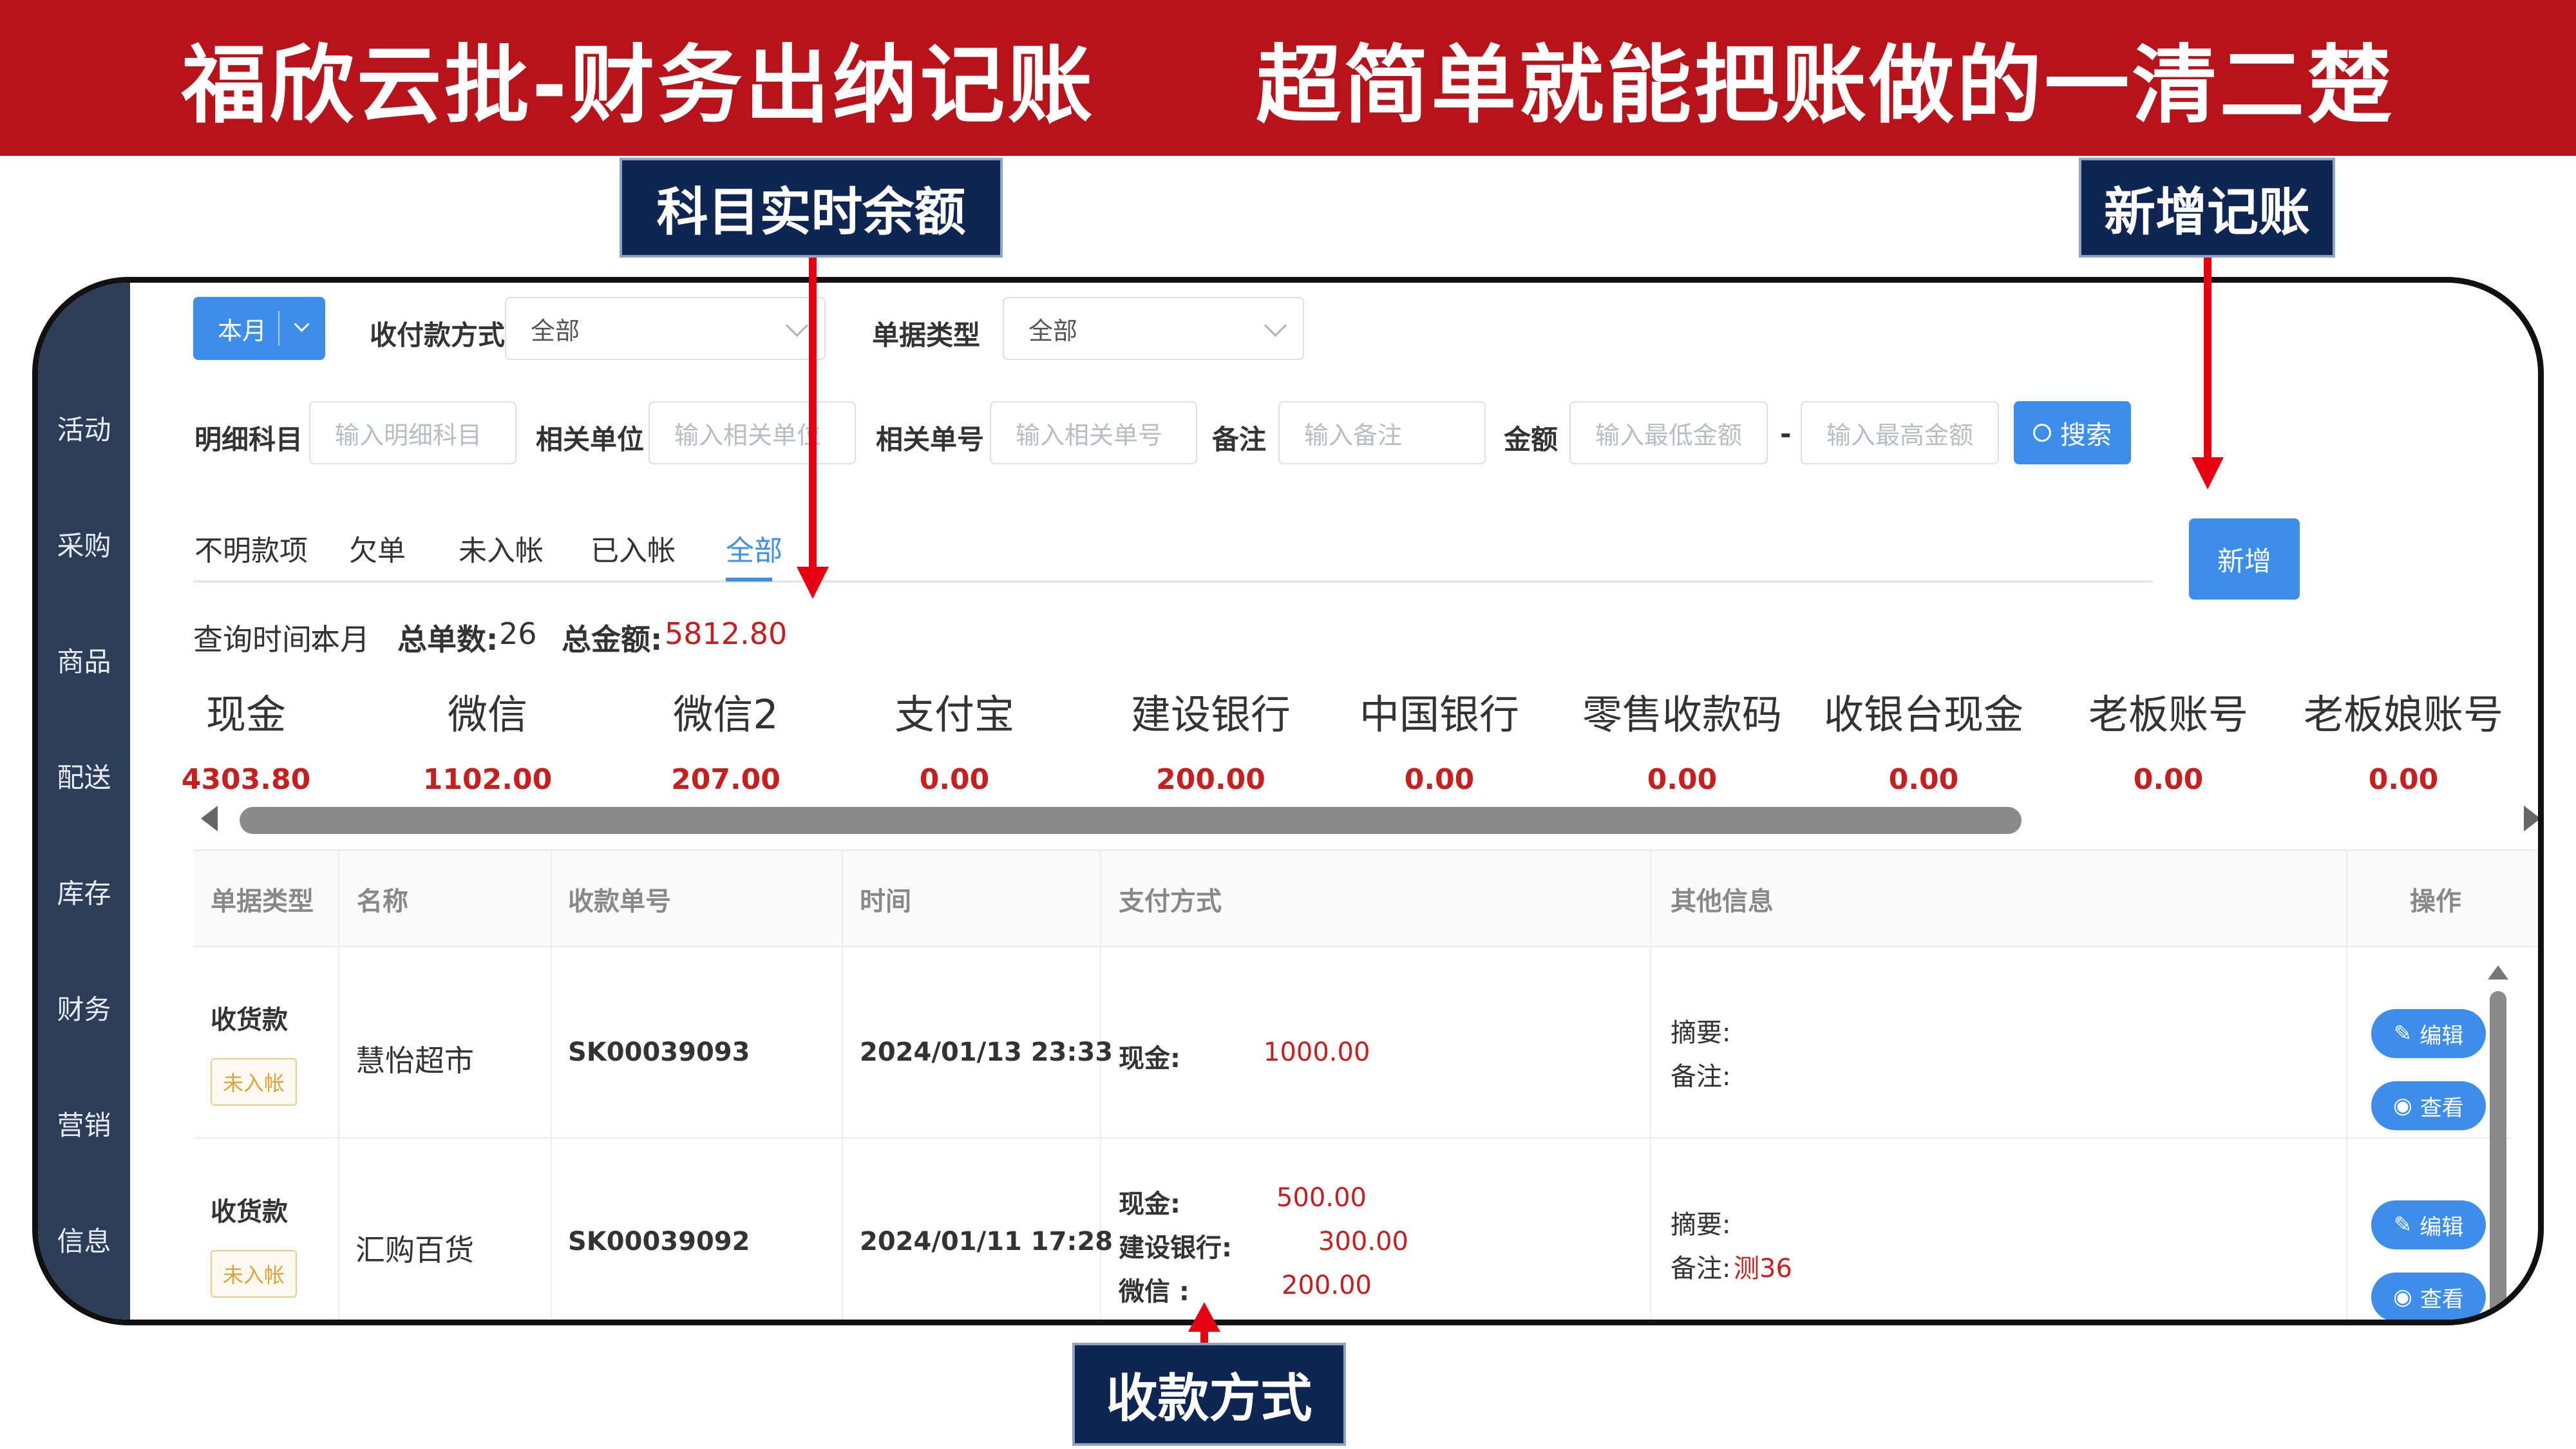 Image resolution: width=2576 pixels, height=1449 pixels. What do you see at coordinates (84, 428) in the screenshot?
I see `sidebar-item-activity: 活动` at bounding box center [84, 428].